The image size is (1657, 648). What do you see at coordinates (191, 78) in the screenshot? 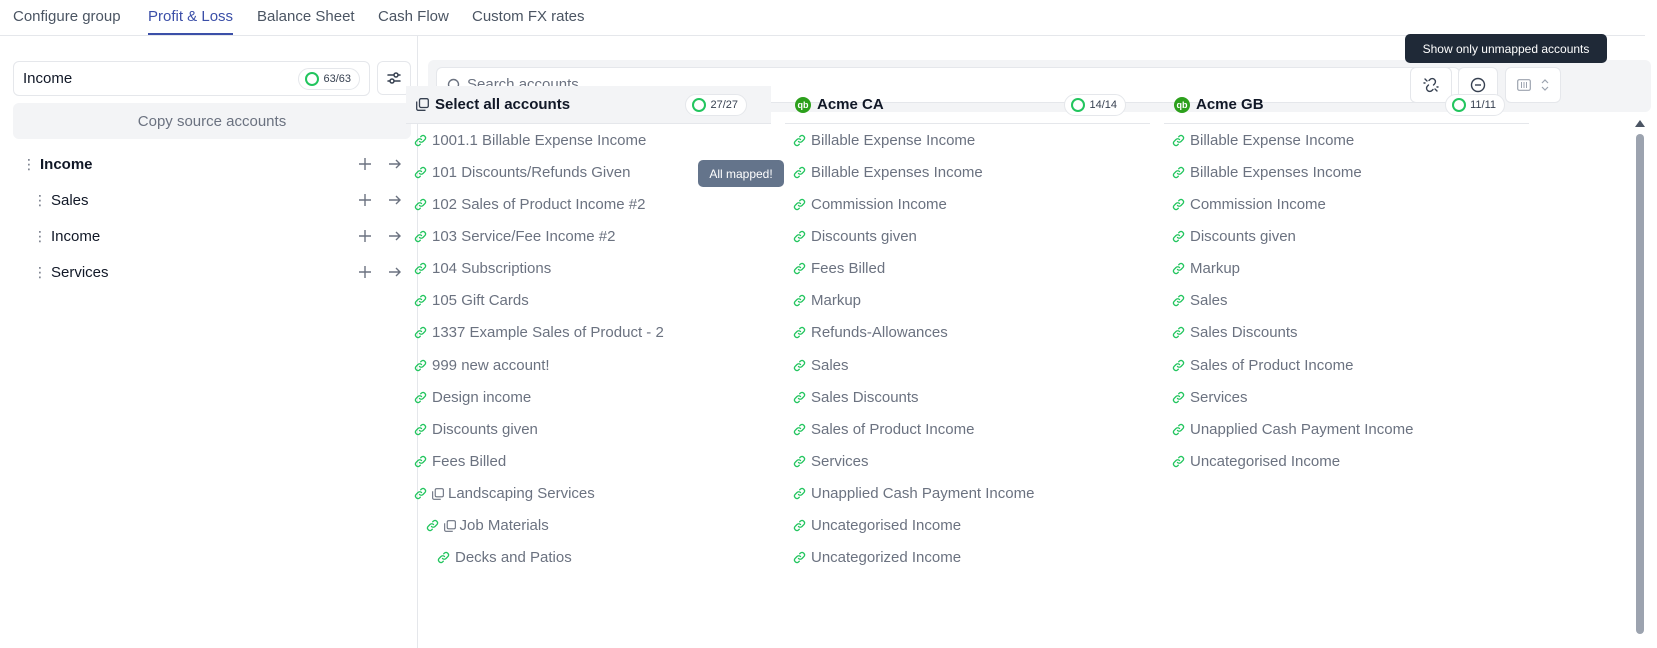
I see `group-select: Income 63/63` at bounding box center [191, 78].